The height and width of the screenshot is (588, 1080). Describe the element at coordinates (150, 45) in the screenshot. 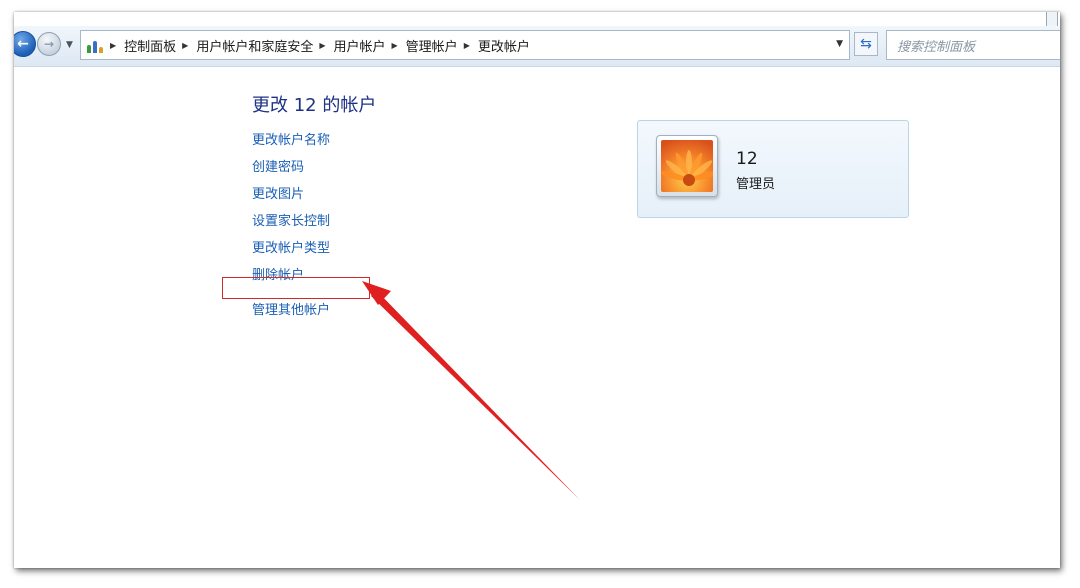

I see `breadcrumb-control-panel: 控制面板` at that location.